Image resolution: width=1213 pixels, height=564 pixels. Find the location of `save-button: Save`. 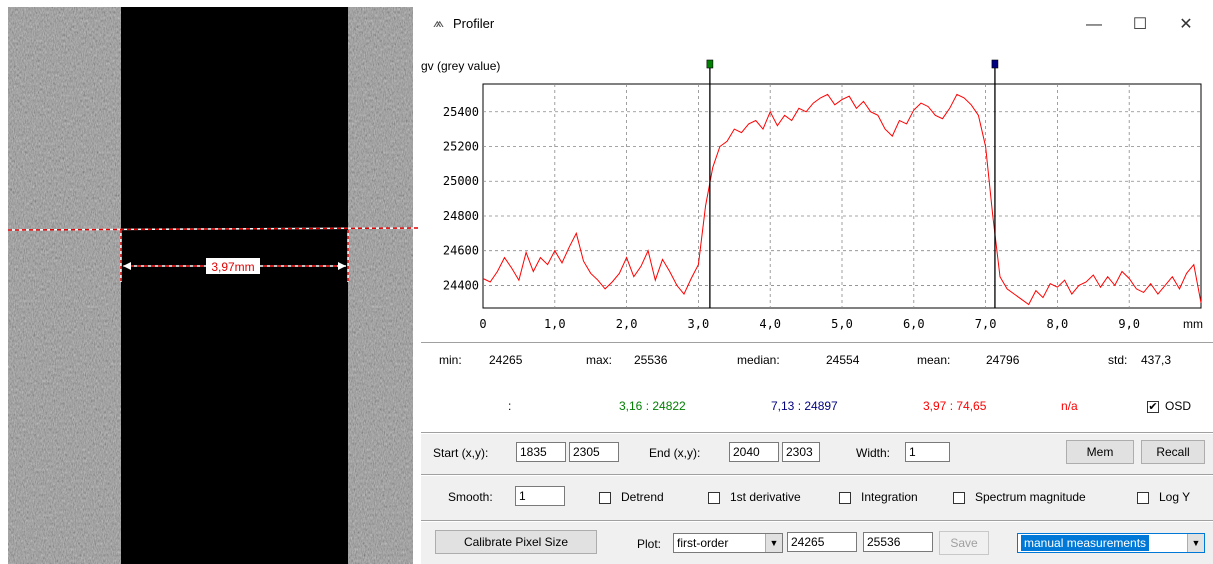

save-button: Save is located at coordinates (964, 543).